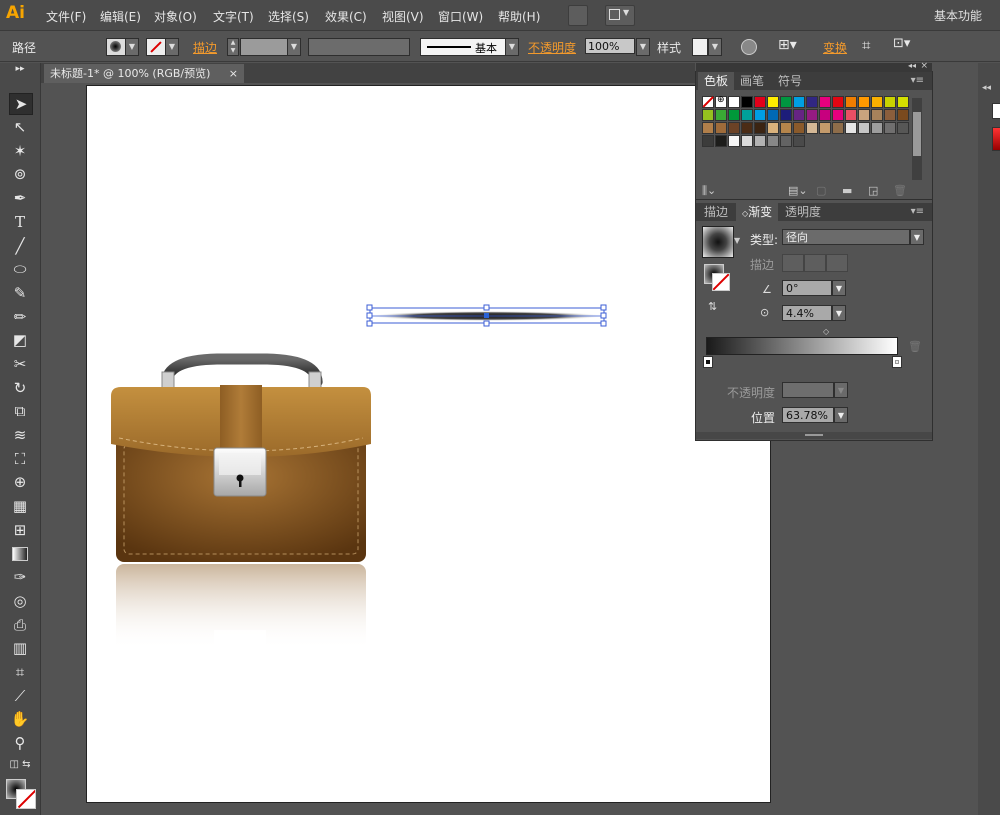 The image size is (1000, 815). What do you see at coordinates (233, 16) in the screenshot?
I see `menu-type: 文字(T)` at bounding box center [233, 16].